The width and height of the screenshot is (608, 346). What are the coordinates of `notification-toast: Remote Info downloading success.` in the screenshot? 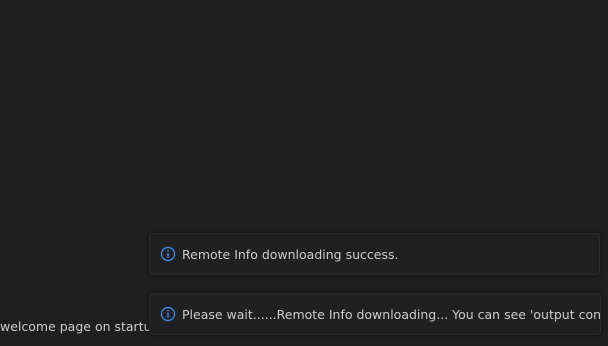 It's located at (374, 254).